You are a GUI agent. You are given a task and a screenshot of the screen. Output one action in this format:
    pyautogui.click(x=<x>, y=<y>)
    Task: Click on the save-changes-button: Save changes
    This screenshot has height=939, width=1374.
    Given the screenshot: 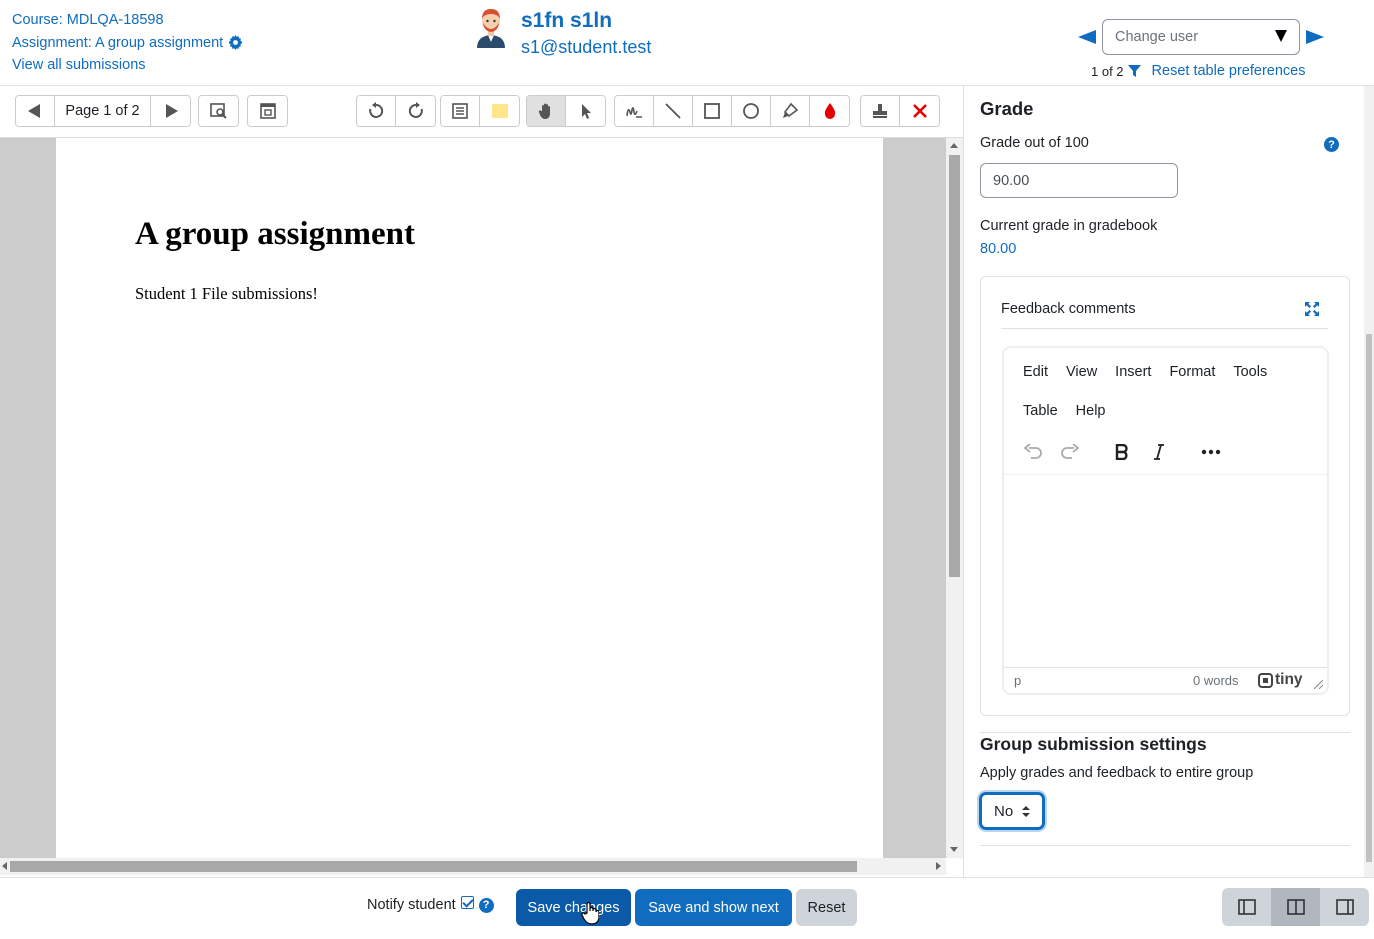 What is the action you would take?
    pyautogui.click(x=573, y=907)
    